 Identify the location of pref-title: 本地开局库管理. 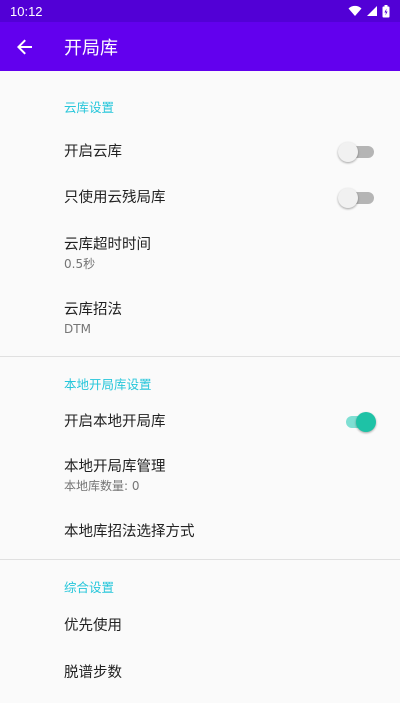
(115, 466).